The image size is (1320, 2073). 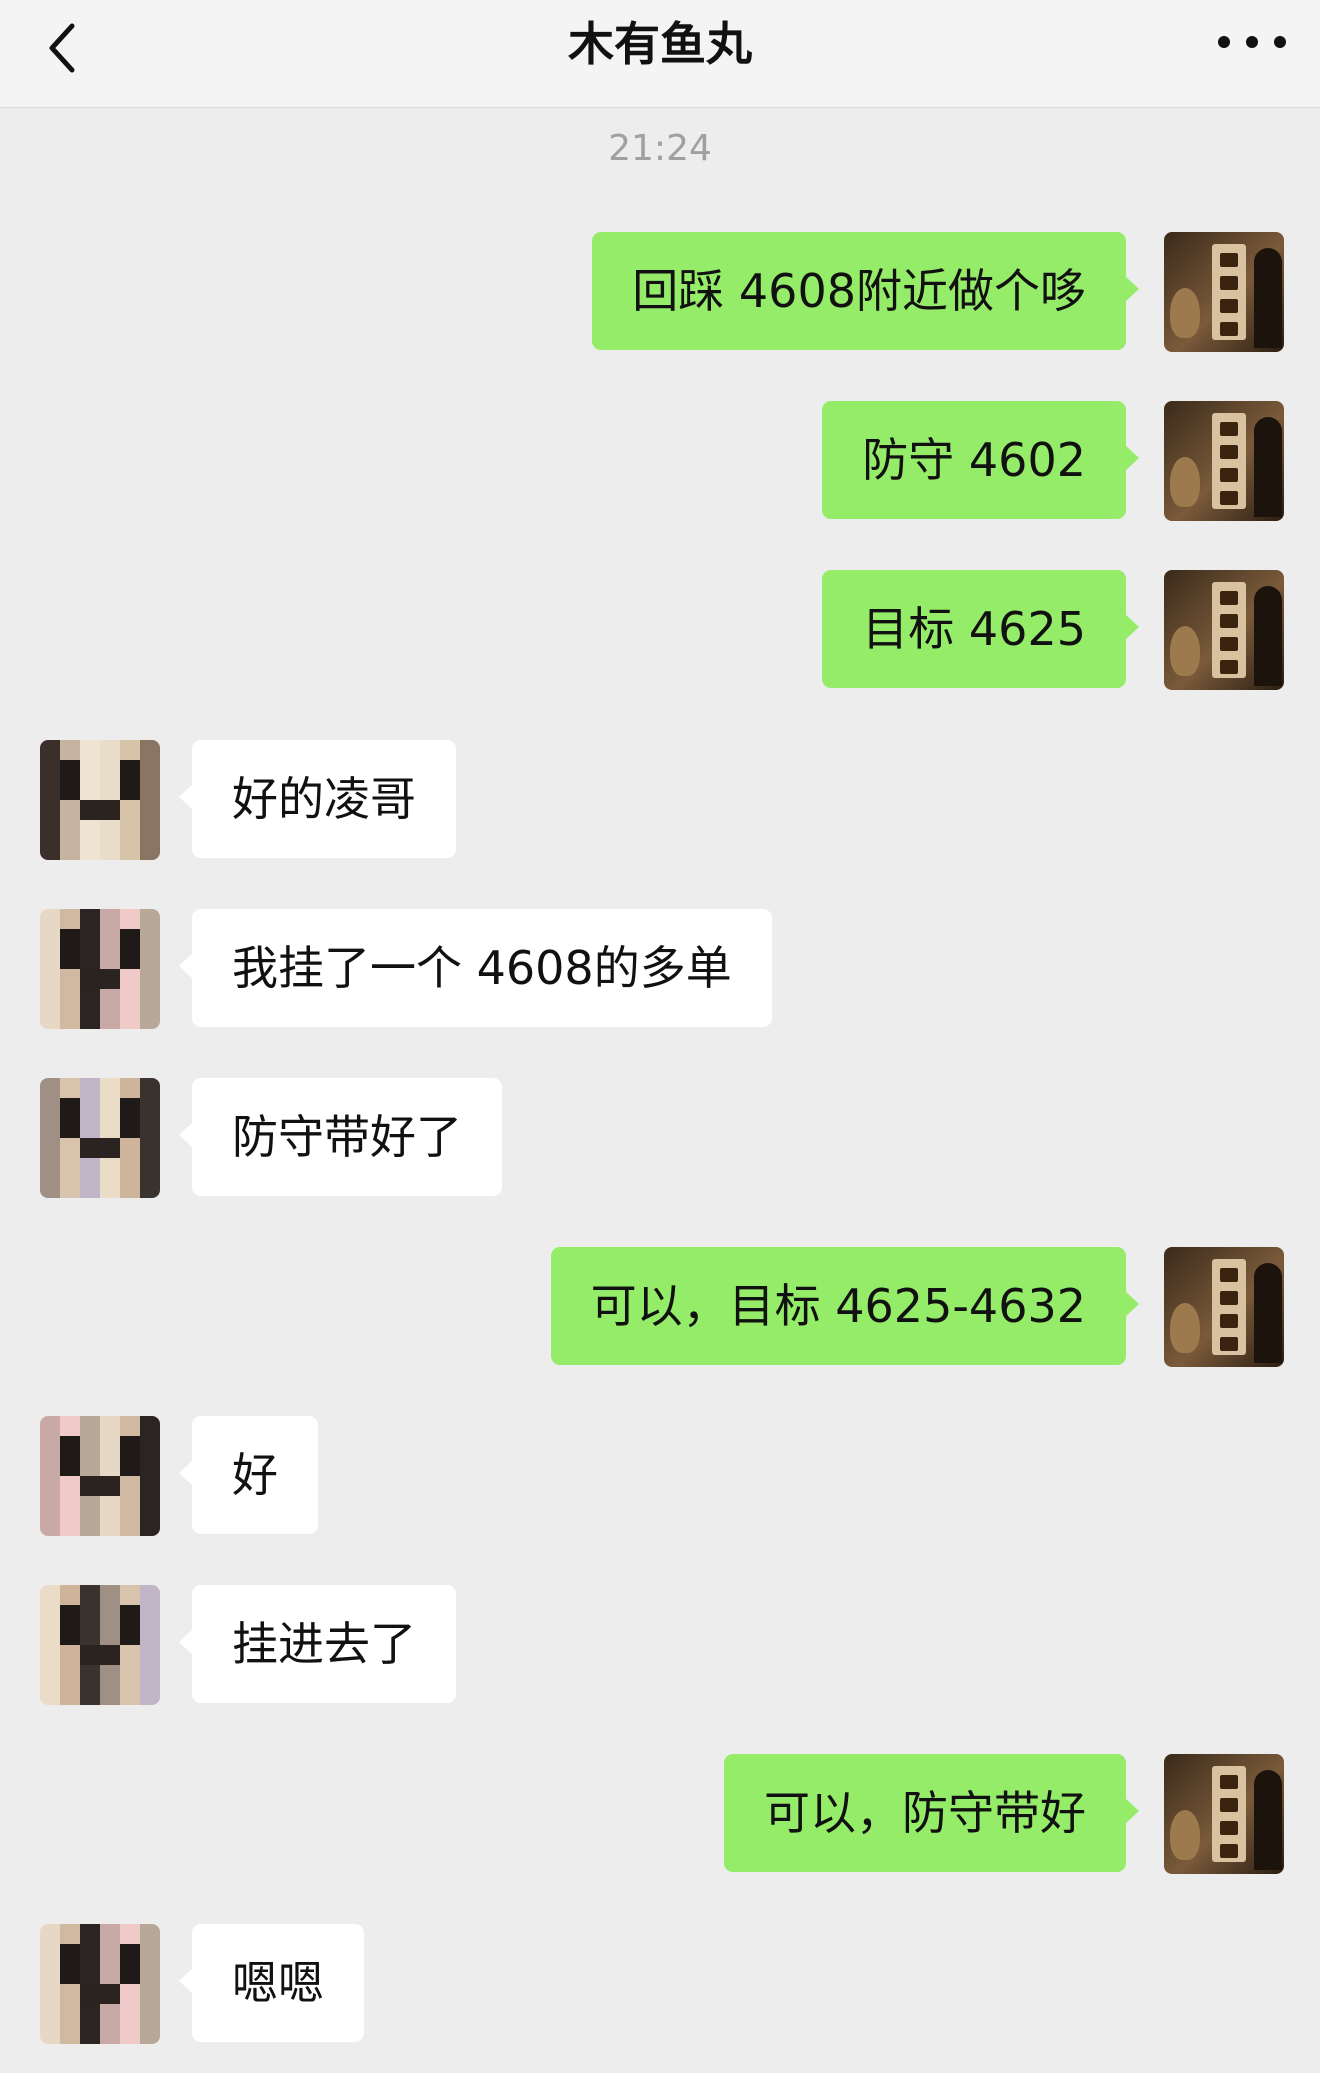 I want to click on message-row-received: 好, so click(x=660, y=1476).